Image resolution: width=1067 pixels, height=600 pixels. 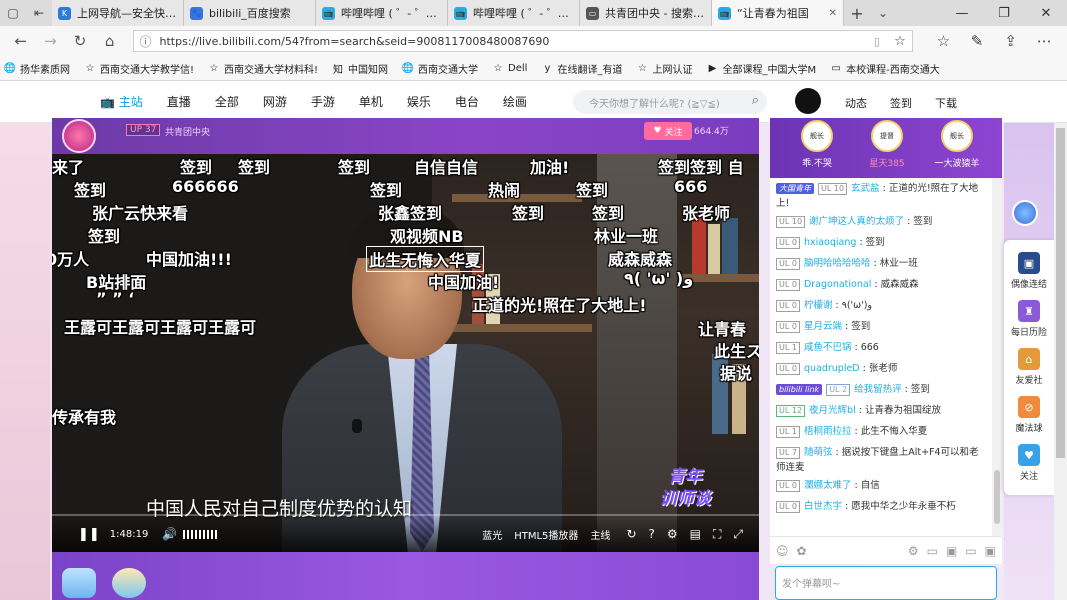 I want to click on web-note-icon: ✎, so click(x=977, y=41).